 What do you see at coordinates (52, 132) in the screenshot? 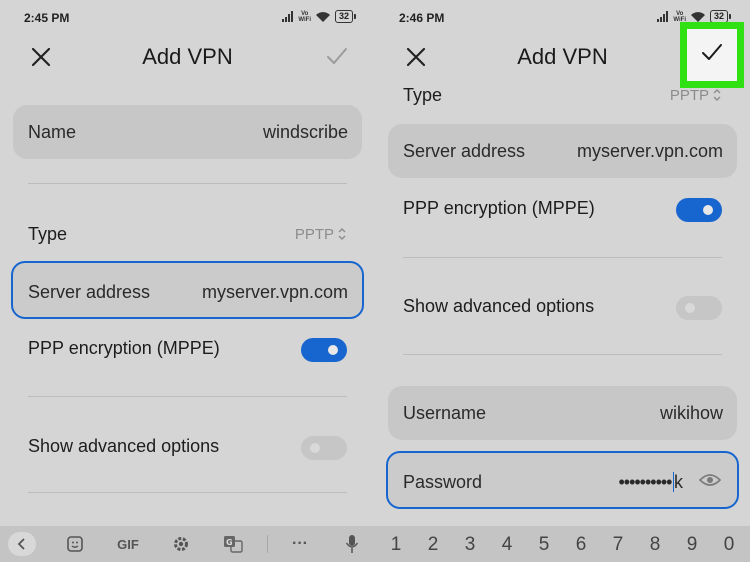
I see `name-label: Name` at bounding box center [52, 132].